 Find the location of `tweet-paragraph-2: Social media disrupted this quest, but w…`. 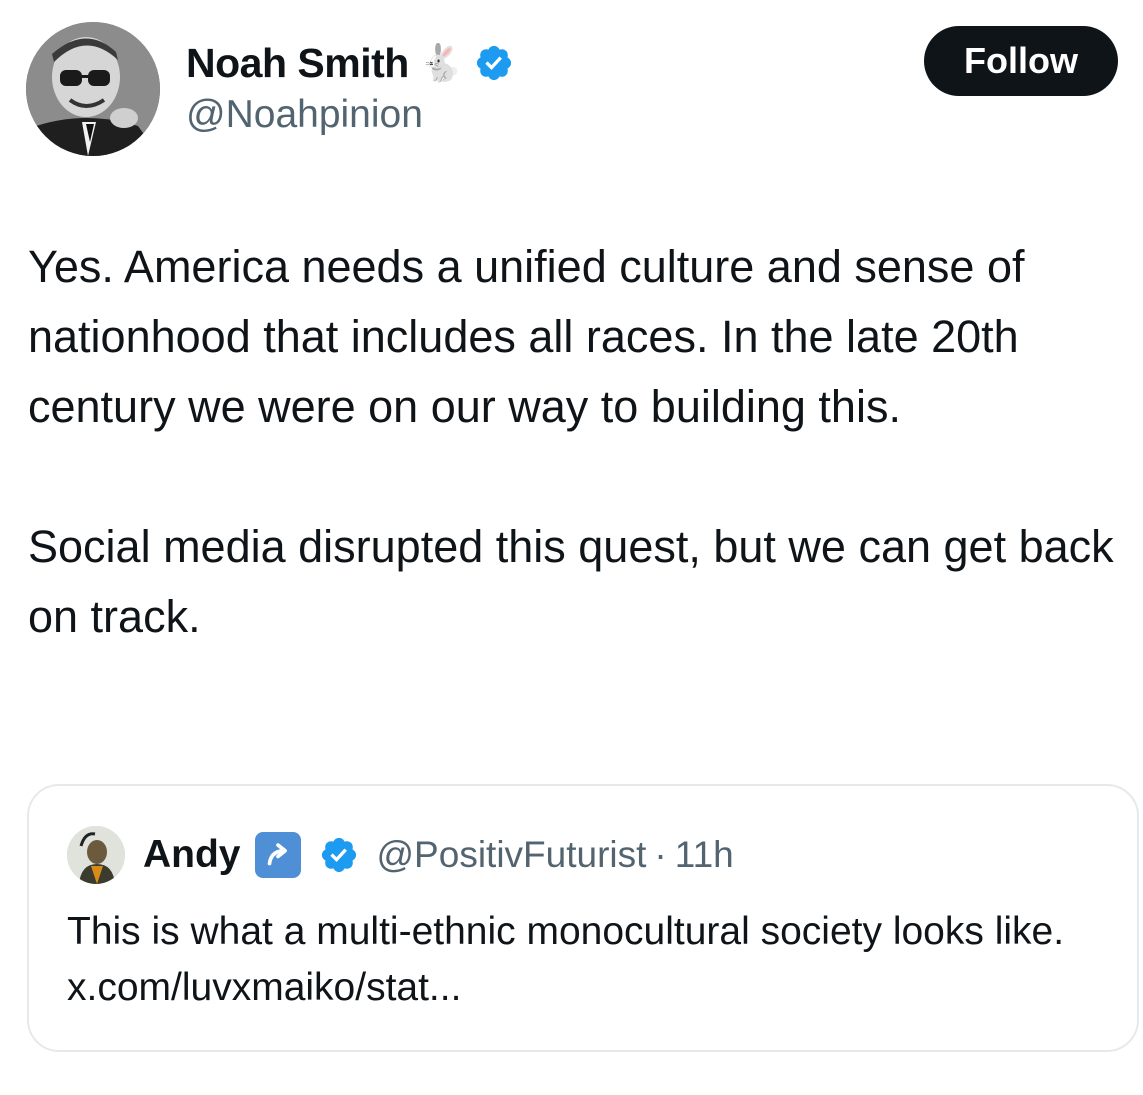

tweet-paragraph-2: Social media disrupted this quest, but w… is located at coordinates (577, 581).